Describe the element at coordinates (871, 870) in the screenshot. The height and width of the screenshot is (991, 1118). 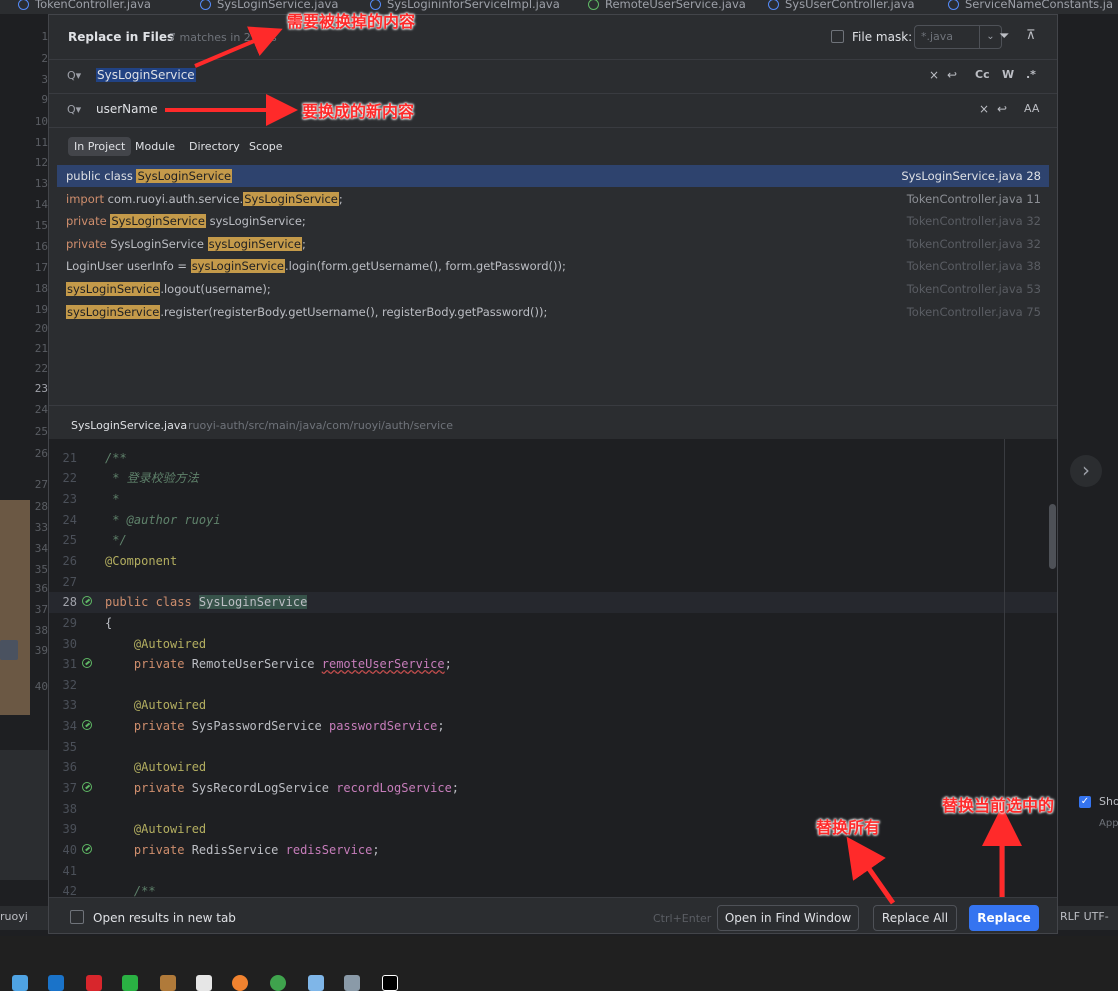
I see `arrow-to-replace-all` at that location.